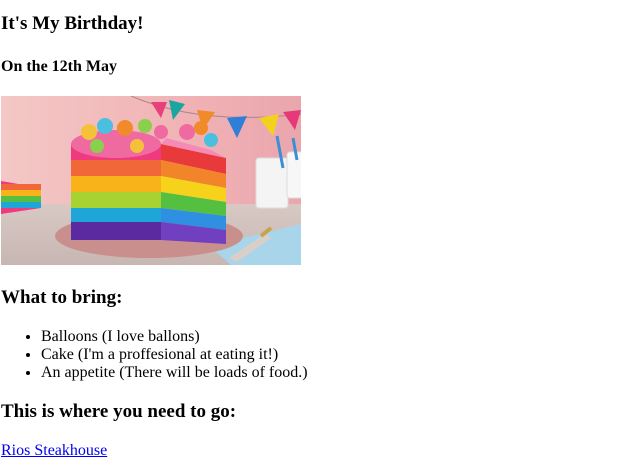 The image size is (639, 465). I want to click on event-date: On the 12th May, so click(59, 66).